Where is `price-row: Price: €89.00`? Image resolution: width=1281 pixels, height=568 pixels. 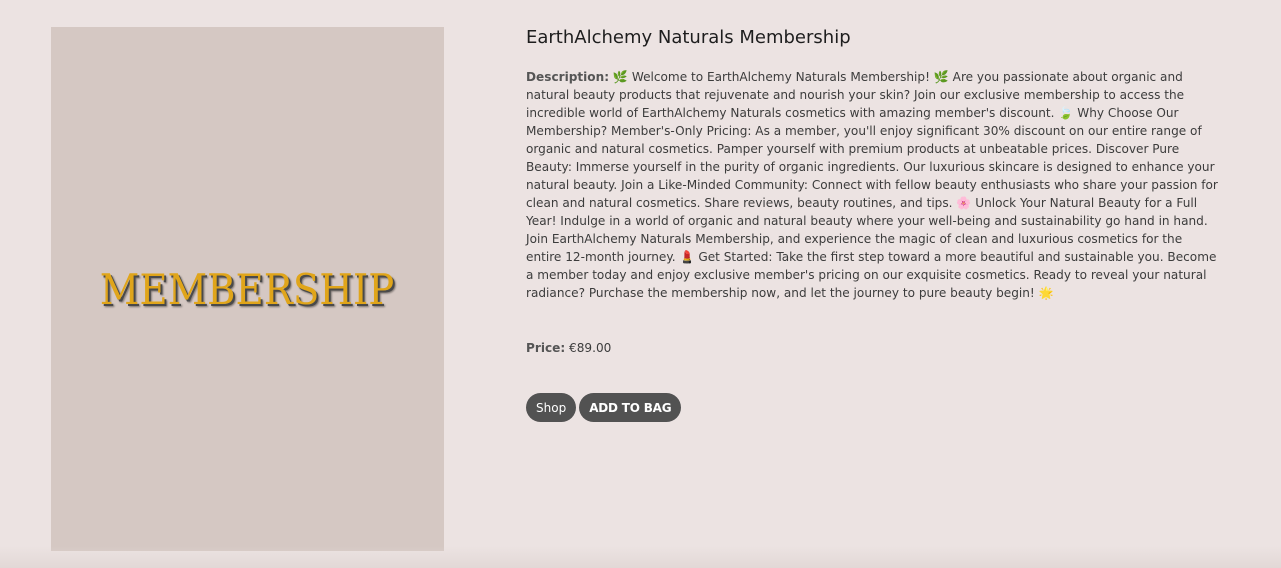
price-row: Price: €89.00 is located at coordinates (873, 348).